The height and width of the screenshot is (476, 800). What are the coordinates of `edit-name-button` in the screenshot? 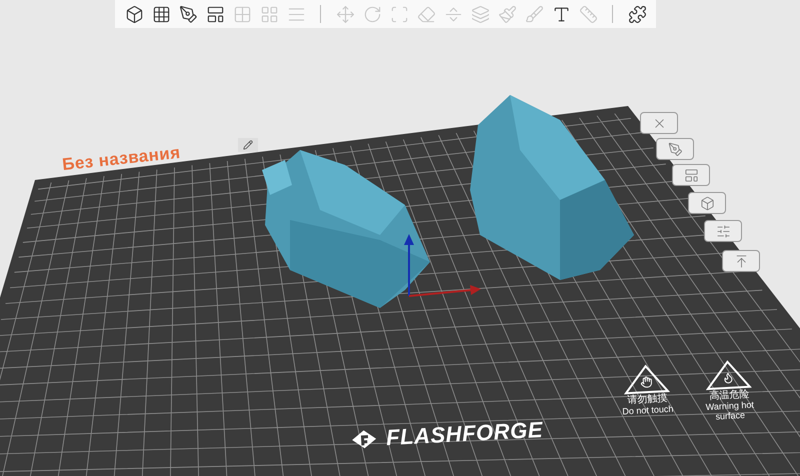 It's located at (248, 145).